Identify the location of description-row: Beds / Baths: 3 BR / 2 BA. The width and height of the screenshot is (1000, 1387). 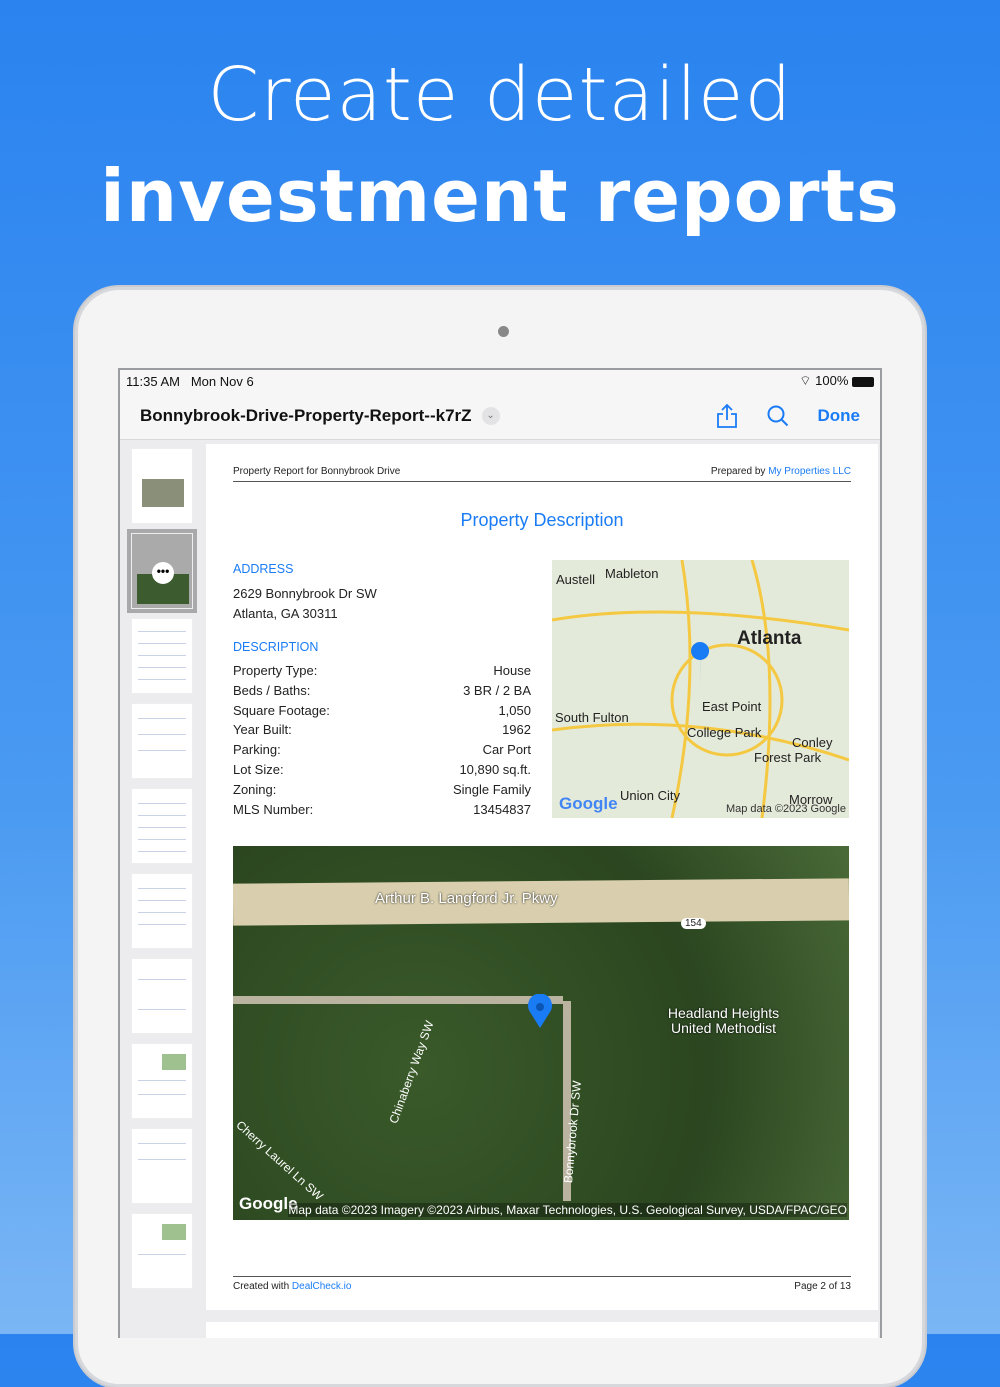
(382, 693).